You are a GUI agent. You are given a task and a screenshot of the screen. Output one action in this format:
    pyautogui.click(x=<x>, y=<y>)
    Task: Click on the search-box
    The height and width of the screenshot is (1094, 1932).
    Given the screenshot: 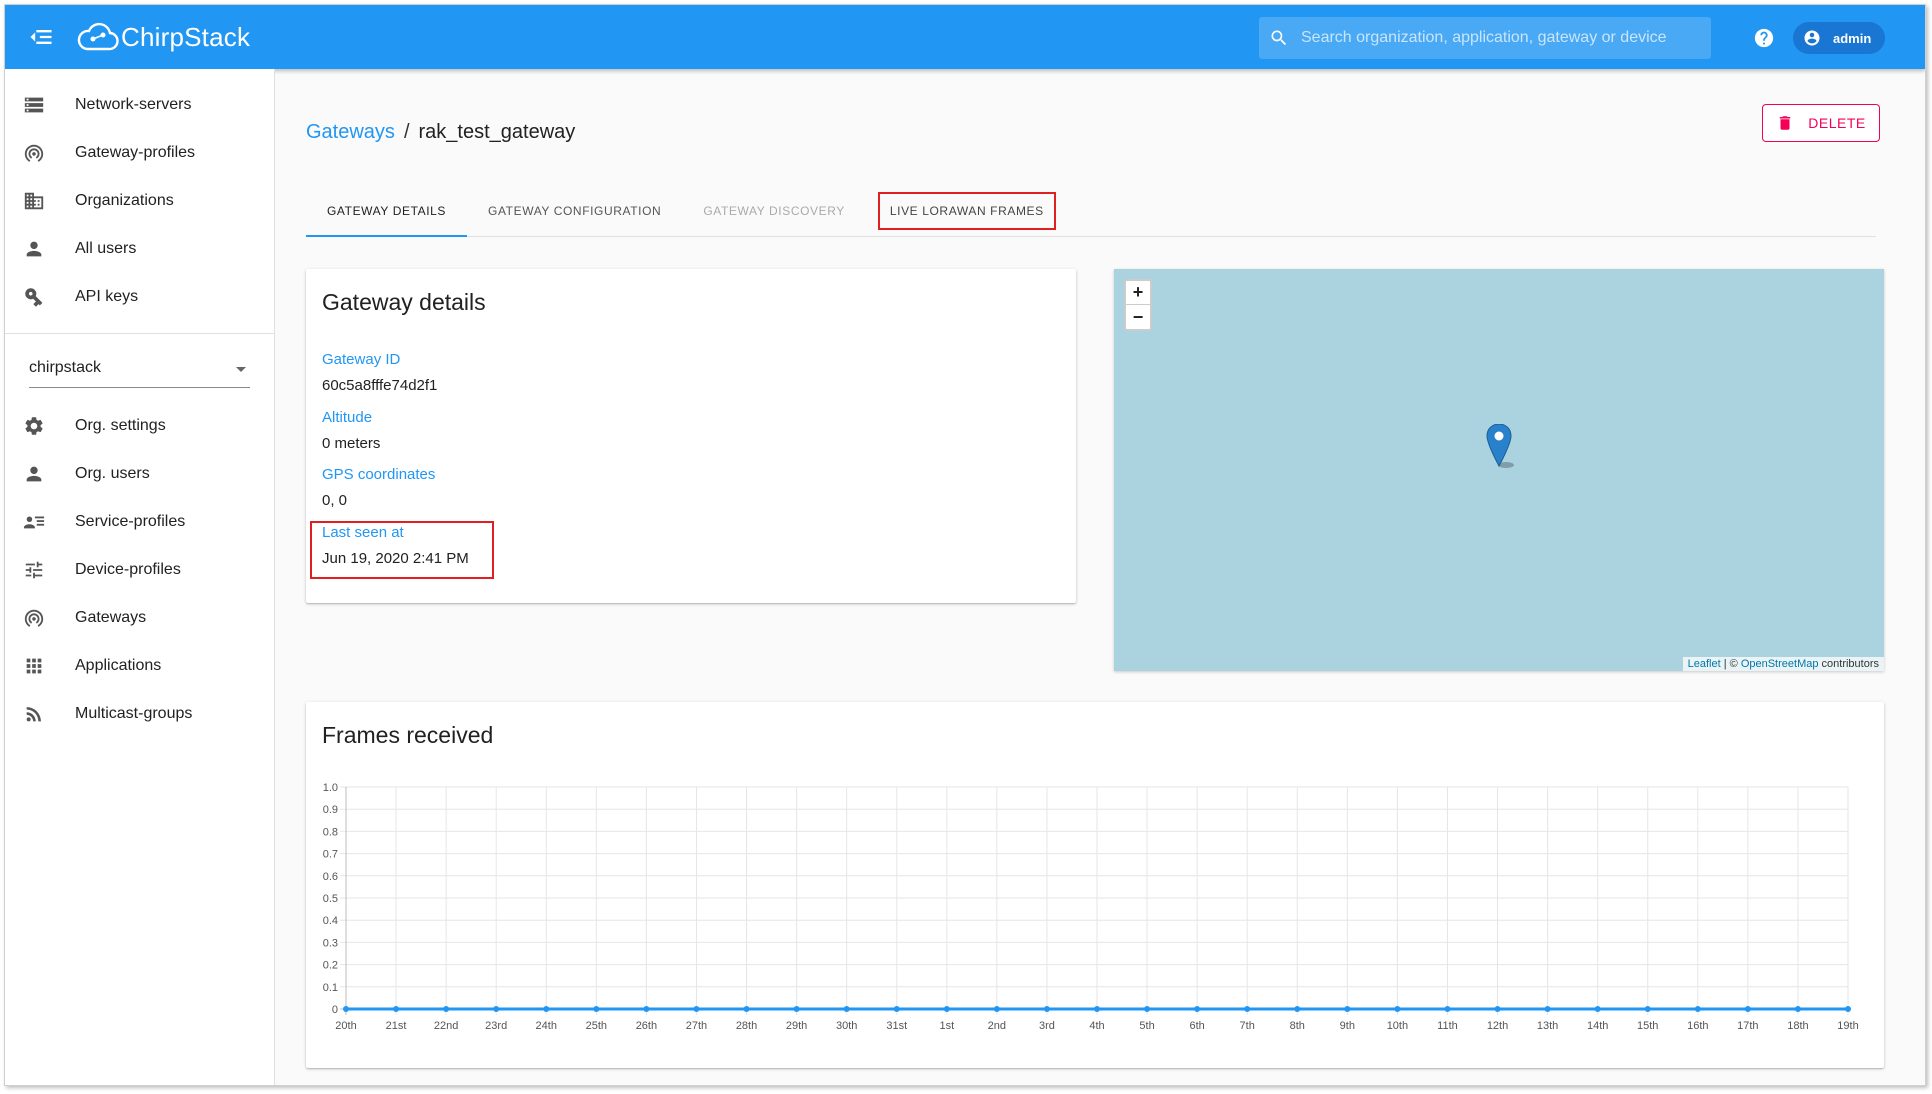 What is the action you would take?
    pyautogui.click(x=1485, y=38)
    